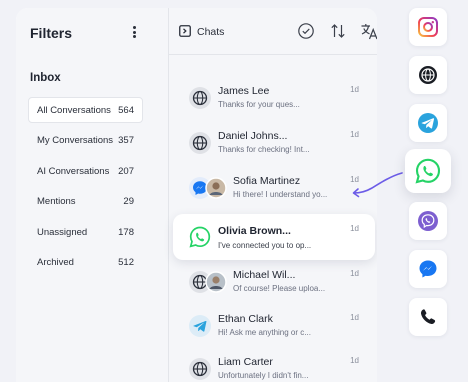  Describe the element at coordinates (244, 91) in the screenshot. I see `contact-name: James Lee` at that location.